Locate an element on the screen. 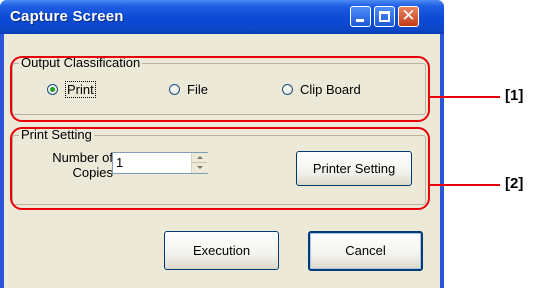 Image resolution: width=538 pixels, height=288 pixels. title-bar: Capture Screen ✕ is located at coordinates (222, 17).